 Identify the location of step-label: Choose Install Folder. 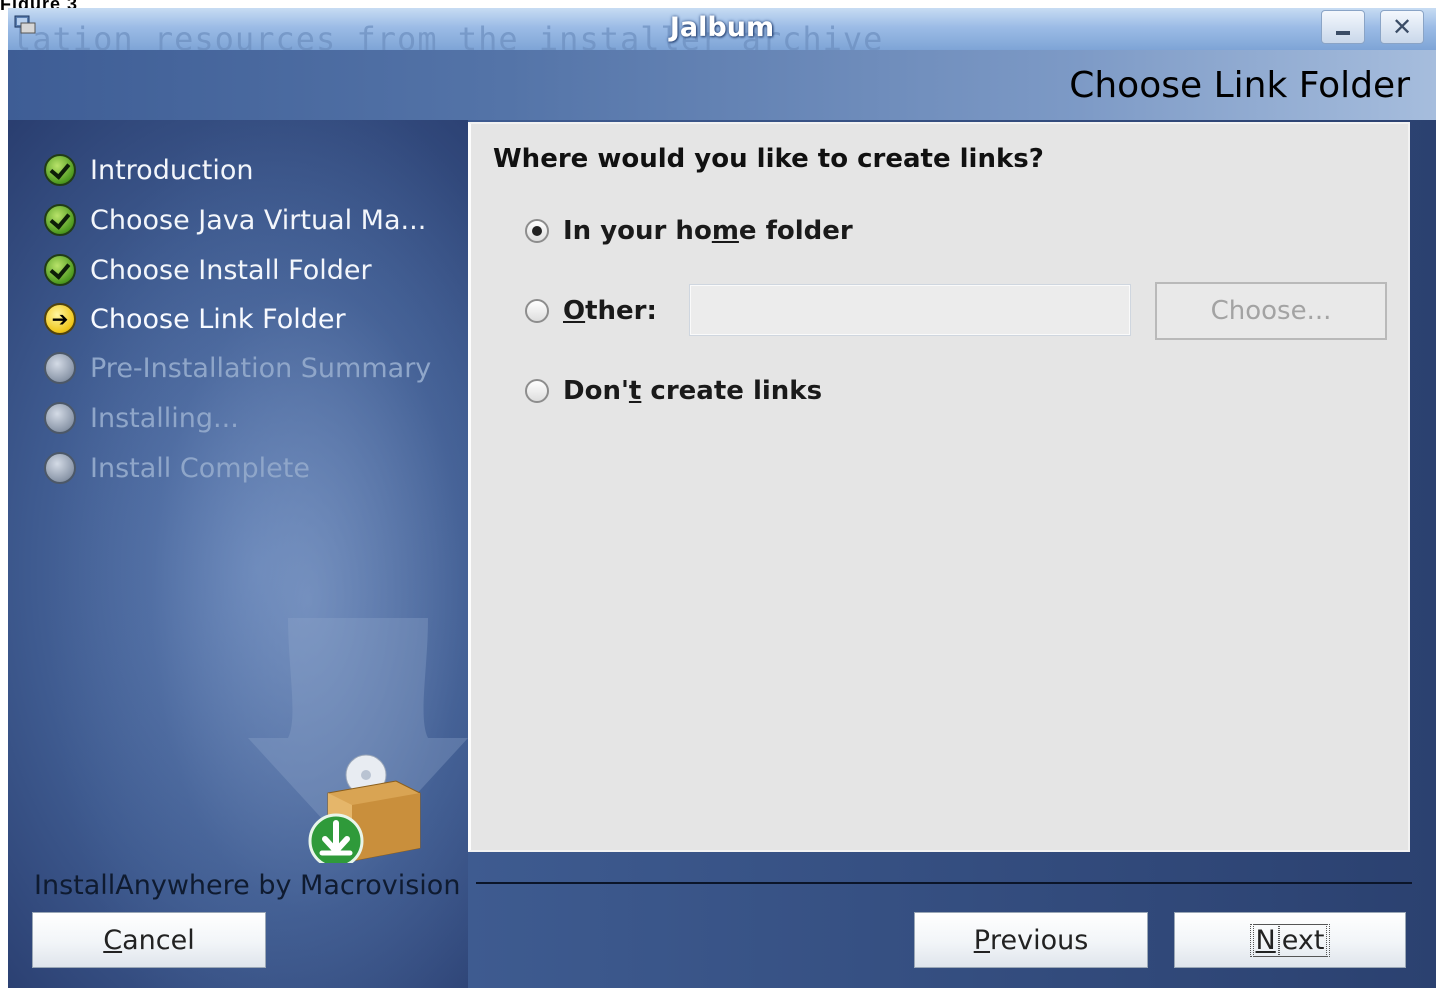
(231, 270).